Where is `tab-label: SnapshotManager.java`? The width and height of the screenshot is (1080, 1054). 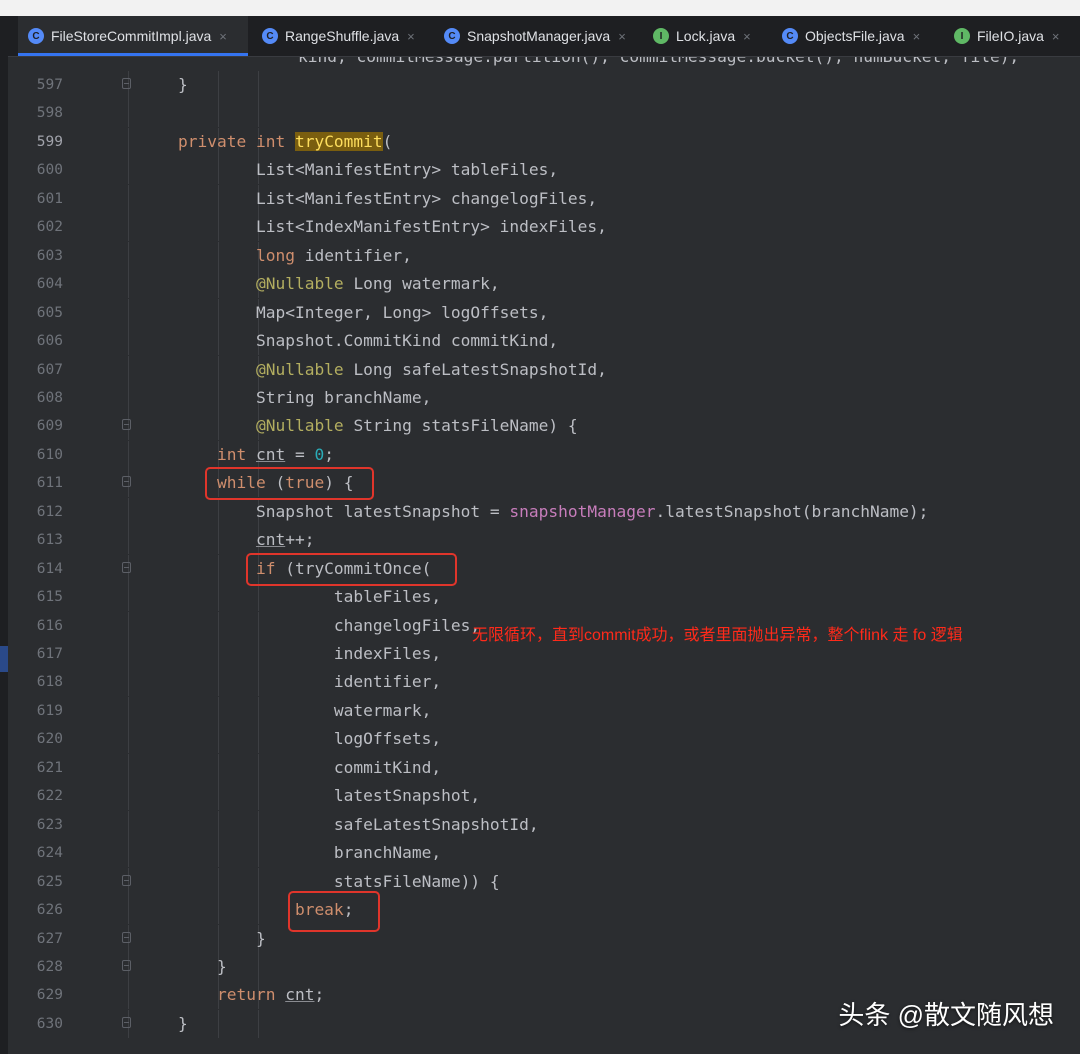 tab-label: SnapshotManager.java is located at coordinates (539, 36).